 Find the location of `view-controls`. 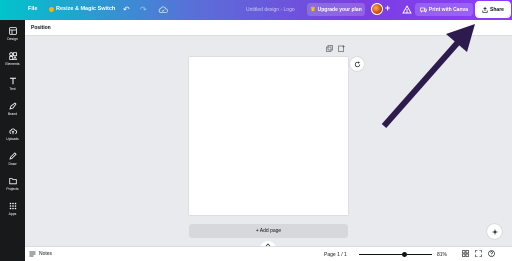

view-controls is located at coordinates (478, 253).